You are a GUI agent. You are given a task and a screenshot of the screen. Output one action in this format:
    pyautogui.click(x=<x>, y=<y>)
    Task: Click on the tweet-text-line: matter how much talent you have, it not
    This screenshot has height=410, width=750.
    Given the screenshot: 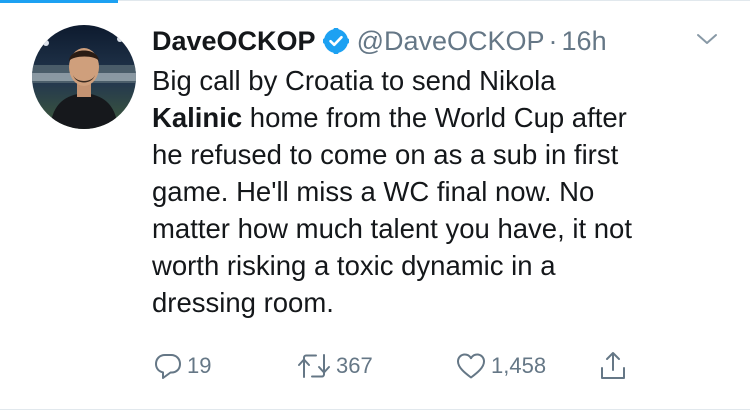 What is the action you would take?
    pyautogui.click(x=392, y=228)
    